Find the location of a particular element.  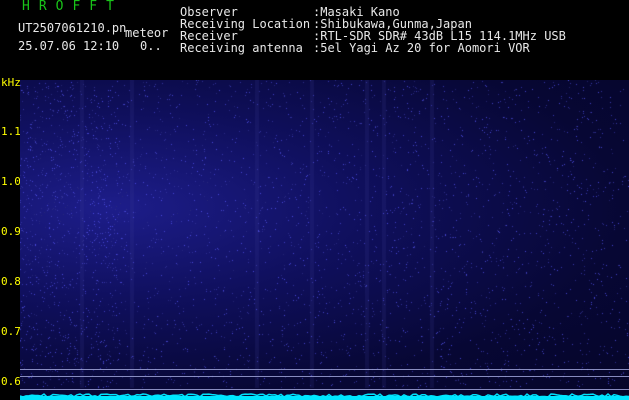

y-tick-label: 0.8 is located at coordinates (11, 281).